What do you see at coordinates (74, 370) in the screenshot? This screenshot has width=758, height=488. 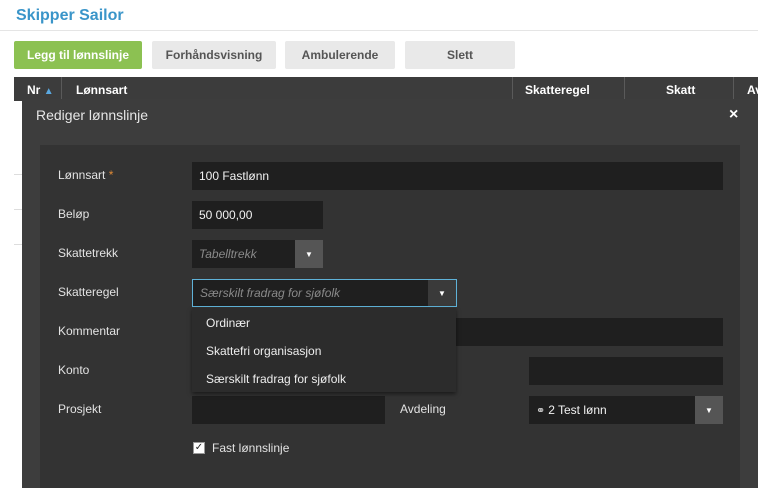 I see `konto-label: Konto` at bounding box center [74, 370].